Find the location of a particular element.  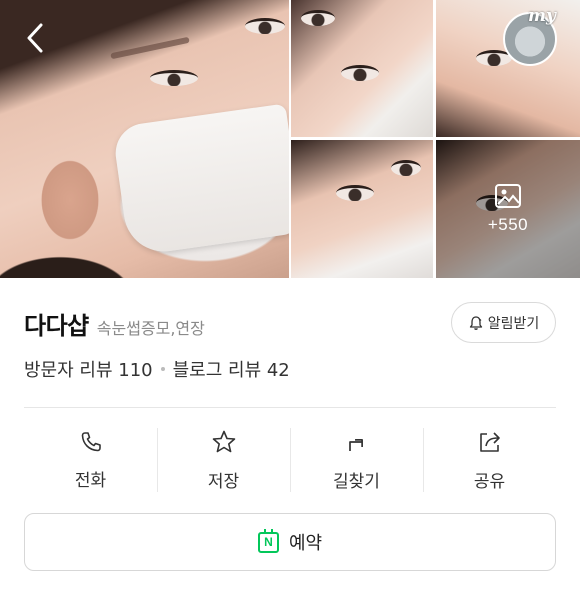

divider is located at coordinates (290, 407).